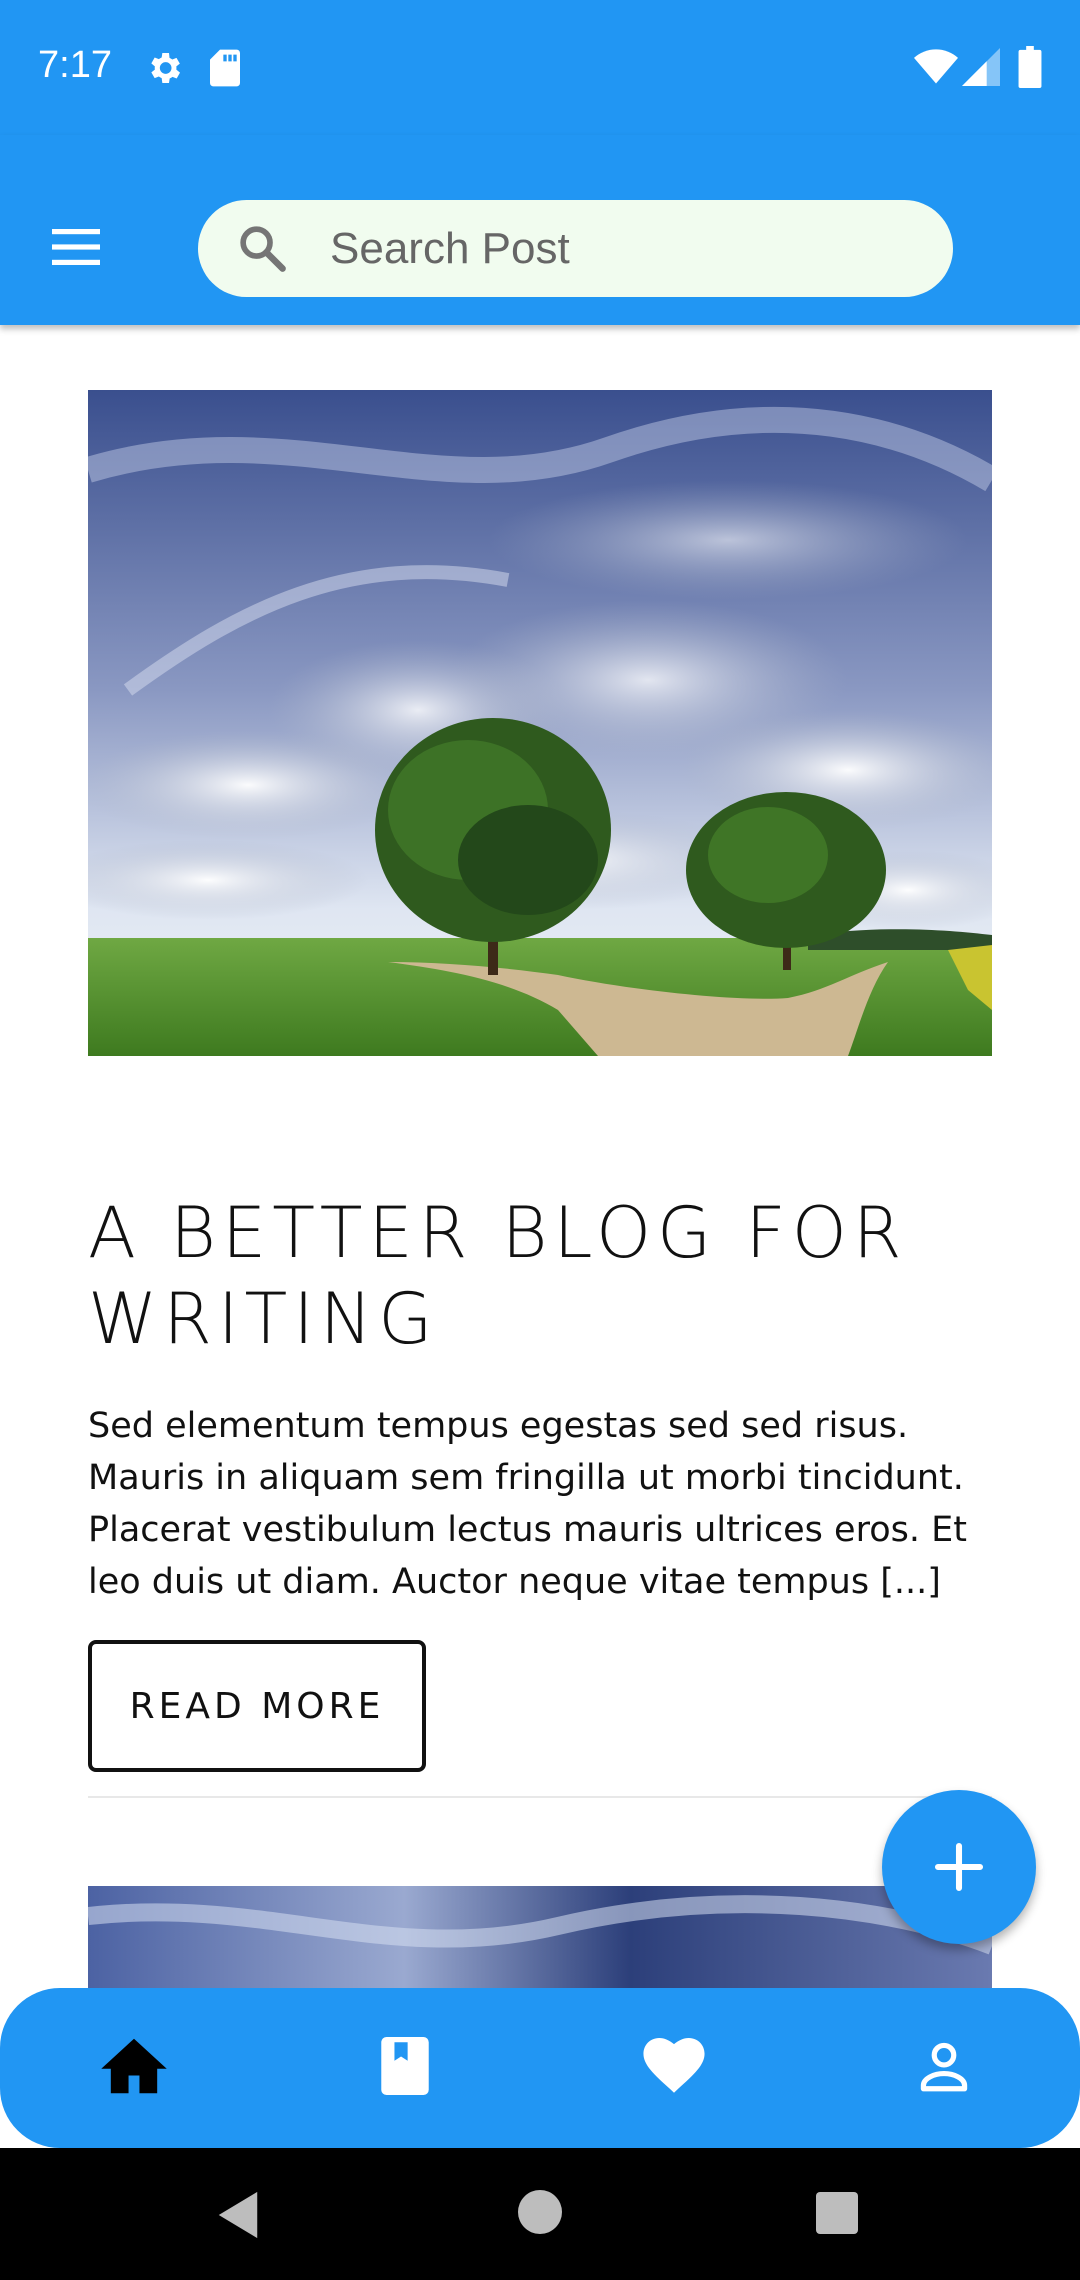  What do you see at coordinates (936, 66) in the screenshot?
I see `wifi-icon` at bounding box center [936, 66].